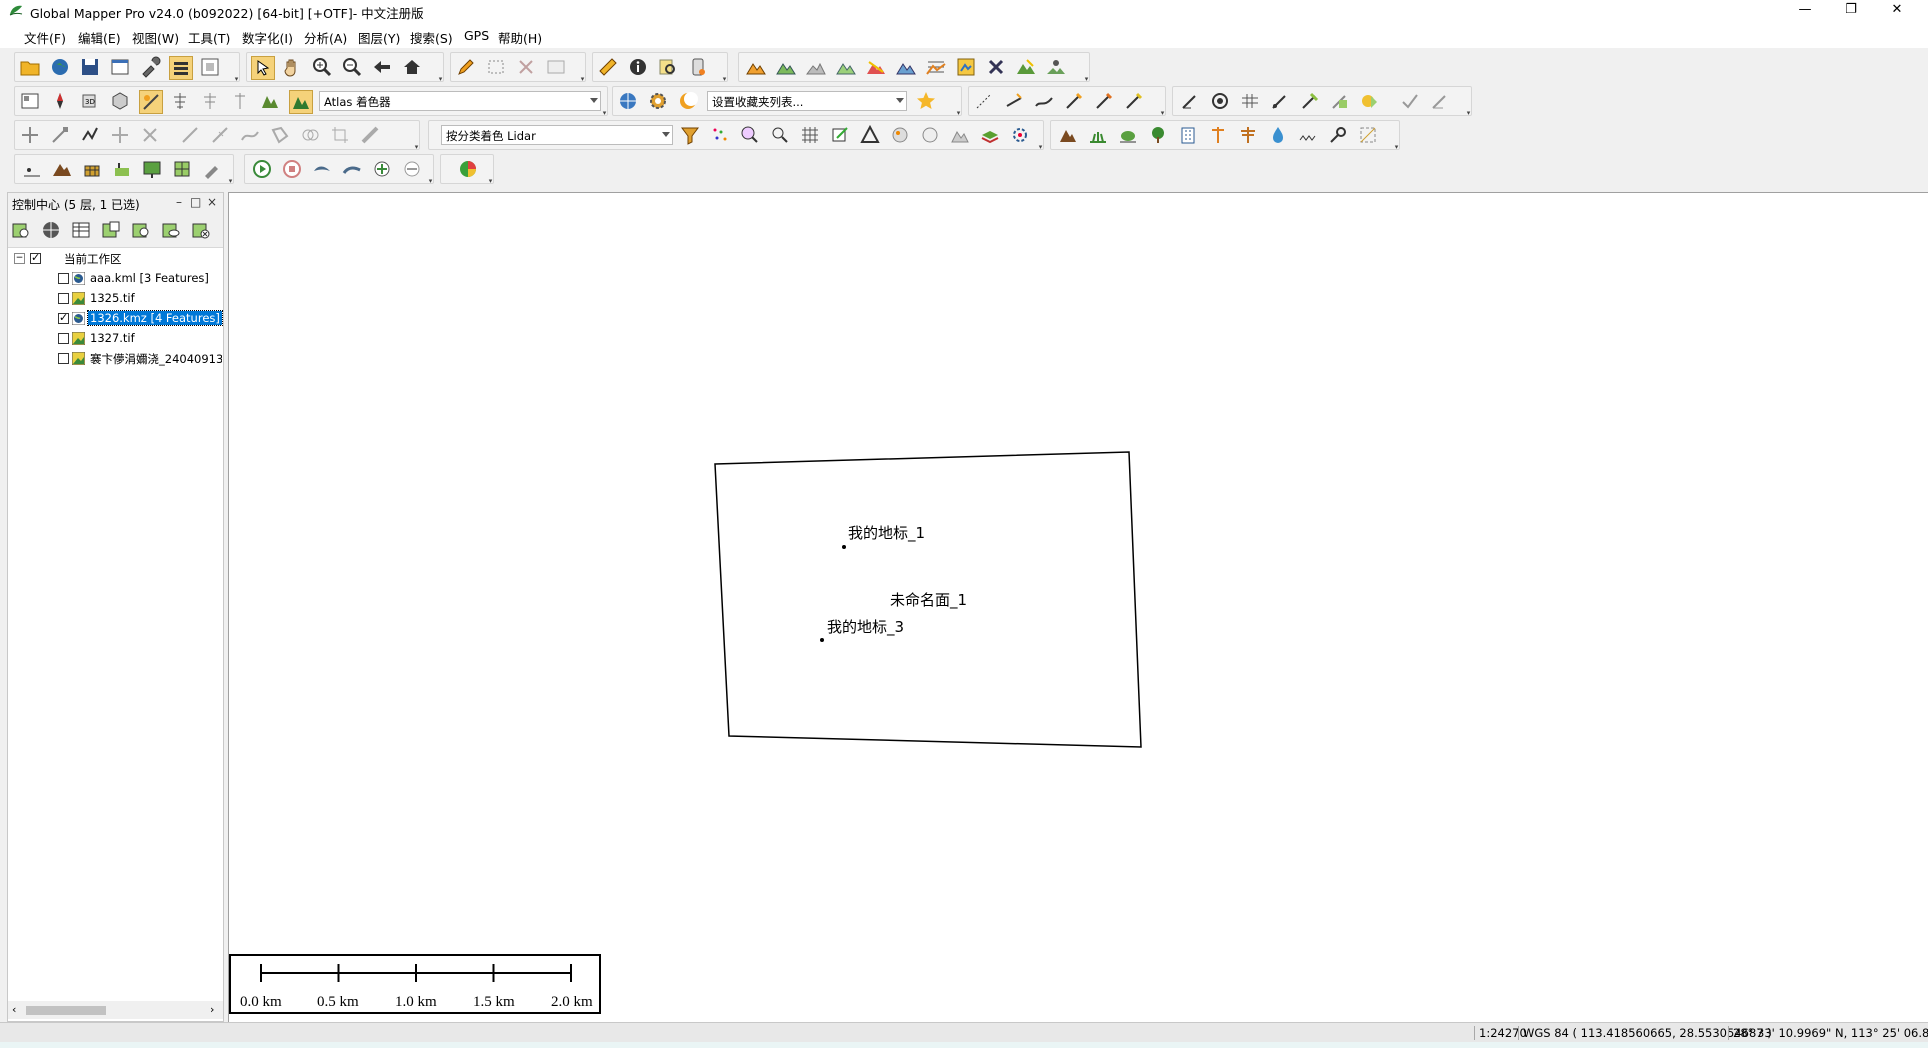 This screenshot has width=1928, height=1048. I want to click on lidar-tree-icon, so click(930, 135).